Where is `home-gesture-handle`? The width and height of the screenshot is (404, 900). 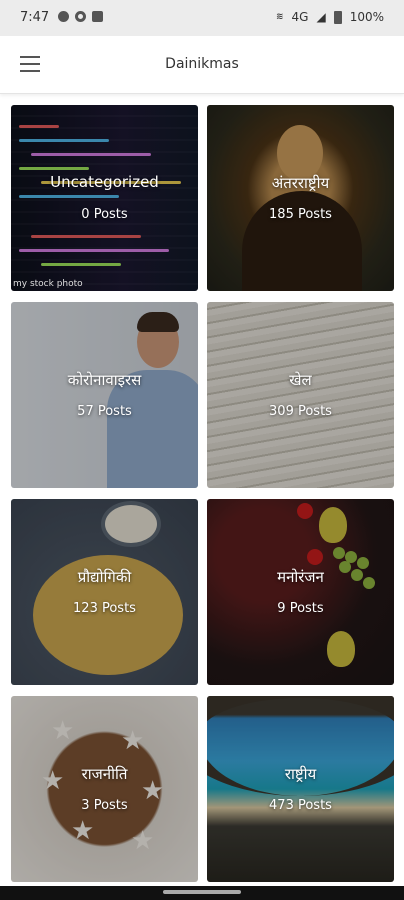
home-gesture-handle is located at coordinates (202, 892).